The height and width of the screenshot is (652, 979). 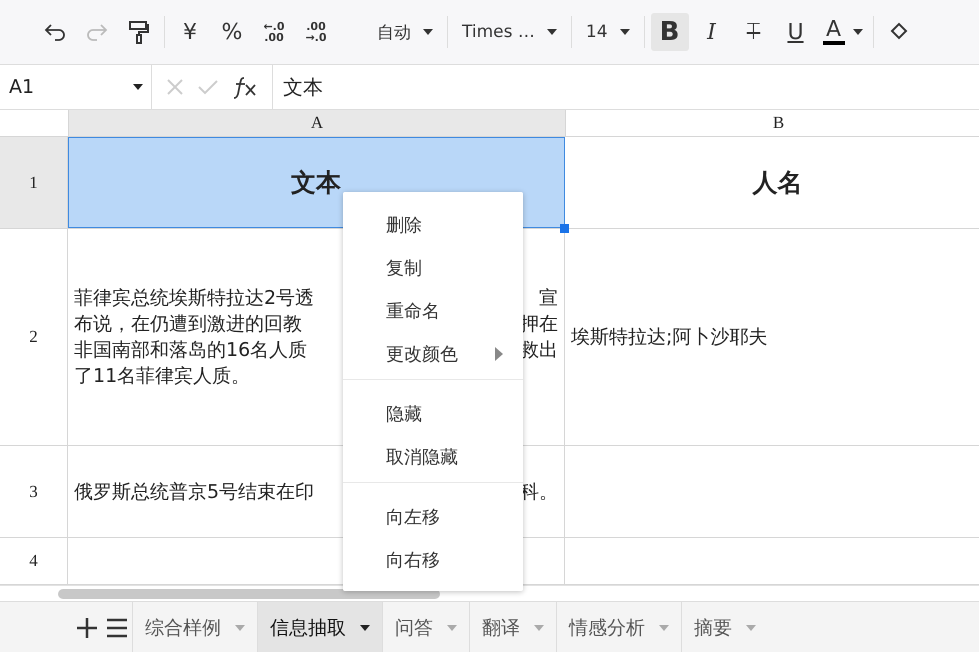 What do you see at coordinates (117, 628) in the screenshot?
I see `menu-icon` at bounding box center [117, 628].